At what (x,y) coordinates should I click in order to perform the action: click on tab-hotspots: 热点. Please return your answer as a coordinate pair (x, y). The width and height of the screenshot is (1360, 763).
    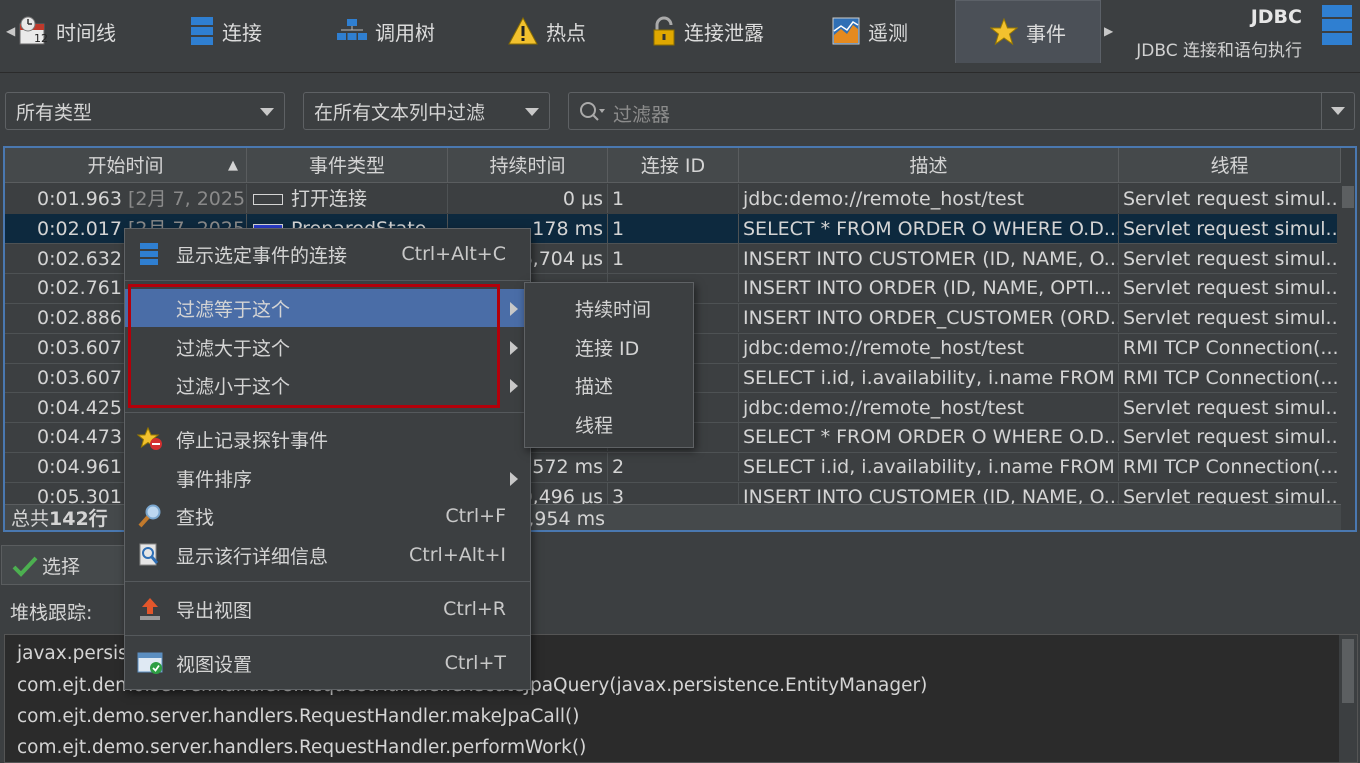
    Looking at the image, I should click on (547, 31).